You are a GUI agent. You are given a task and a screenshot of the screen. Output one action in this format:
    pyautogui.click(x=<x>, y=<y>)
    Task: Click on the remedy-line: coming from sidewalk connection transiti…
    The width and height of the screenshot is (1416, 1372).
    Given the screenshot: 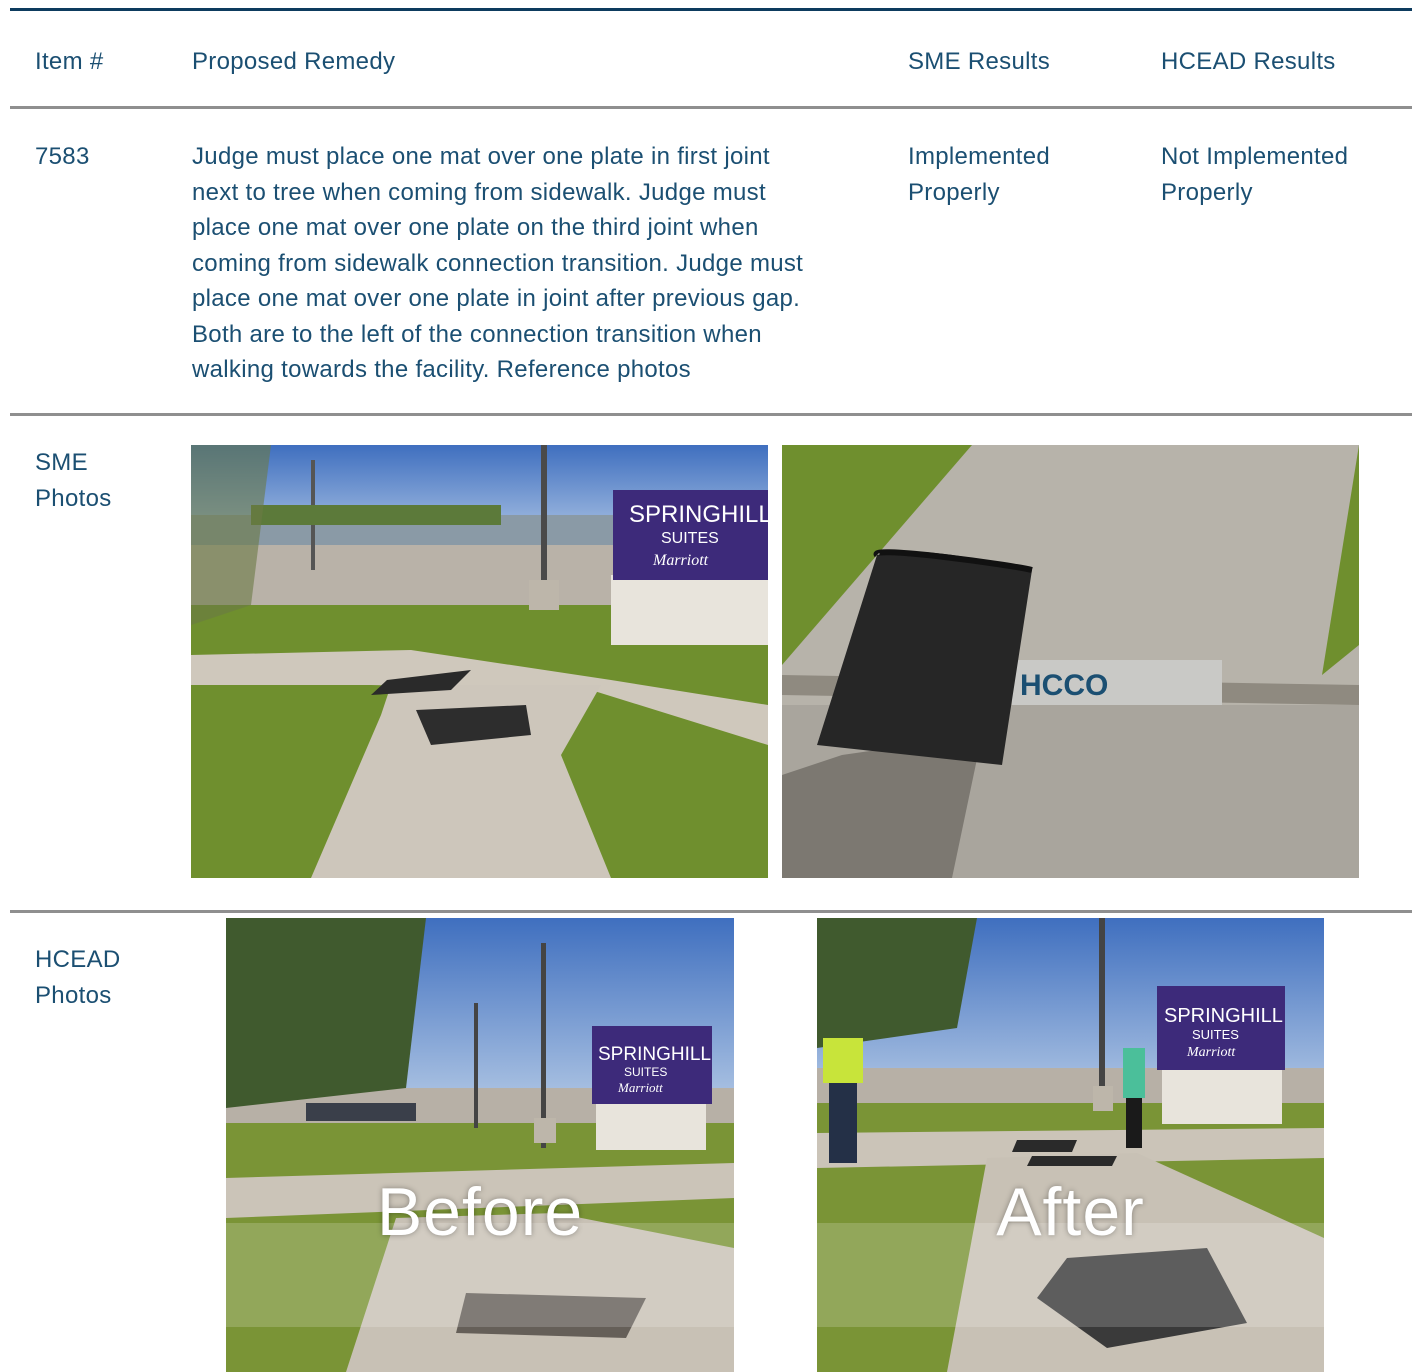 What is the action you would take?
    pyautogui.click(x=498, y=263)
    